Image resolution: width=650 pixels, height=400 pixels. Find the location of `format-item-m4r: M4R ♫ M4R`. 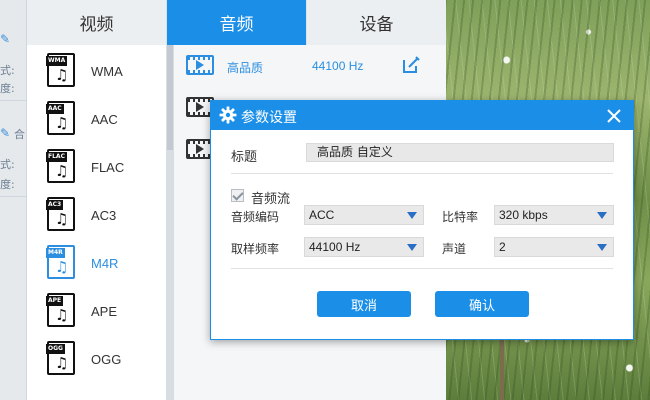

format-item-m4r: M4R ♫ M4R is located at coordinates (96, 263).